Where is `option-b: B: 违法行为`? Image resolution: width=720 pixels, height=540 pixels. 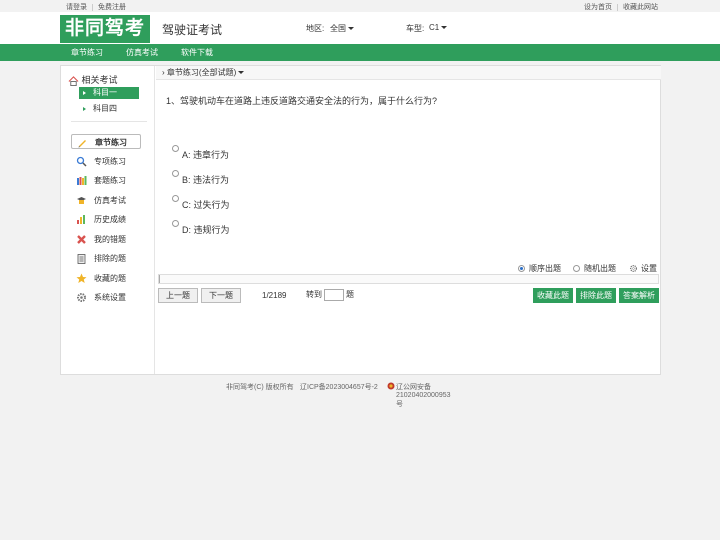 option-b: B: 违法行为 is located at coordinates (200, 178).